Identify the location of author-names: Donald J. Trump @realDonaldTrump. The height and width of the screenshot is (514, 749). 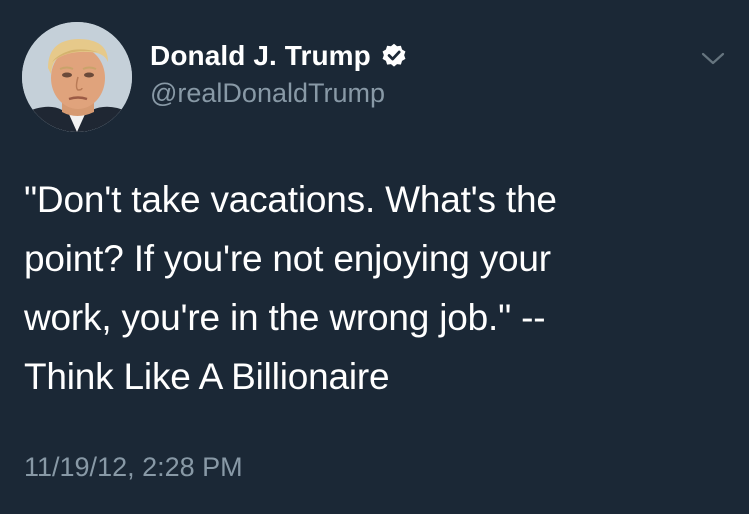
(400, 73).